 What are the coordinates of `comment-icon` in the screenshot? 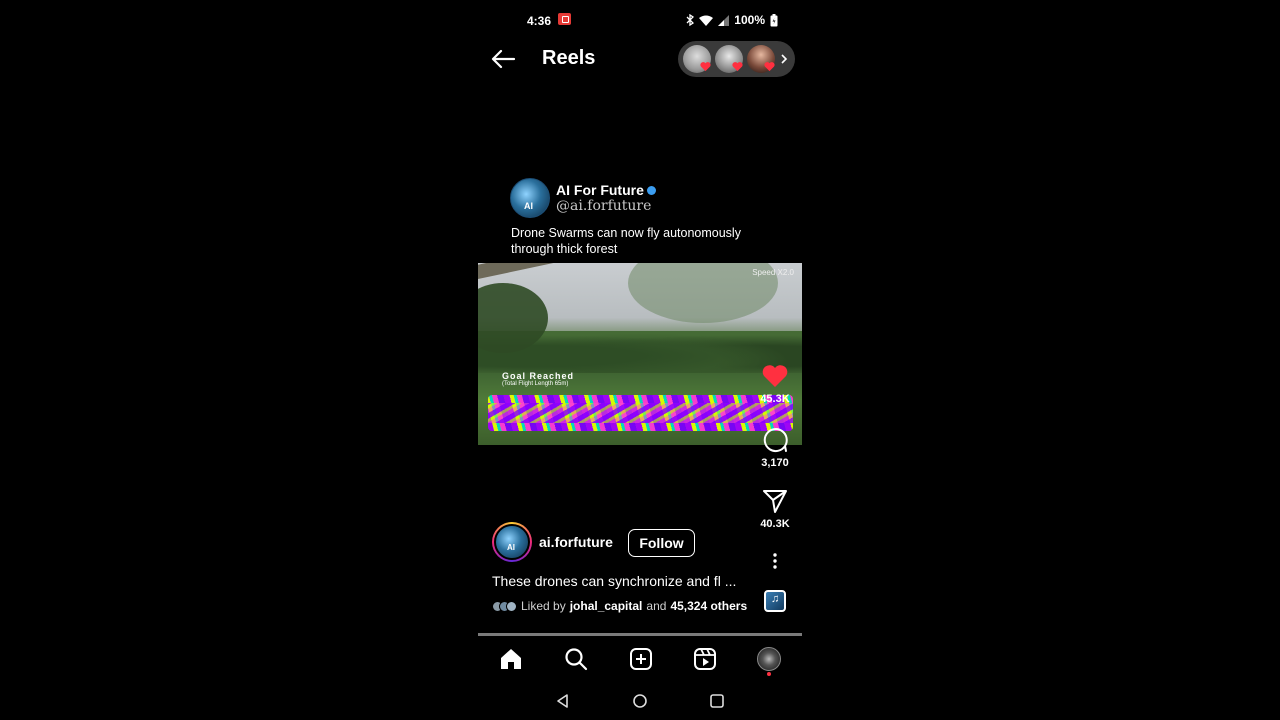 It's located at (775, 439).